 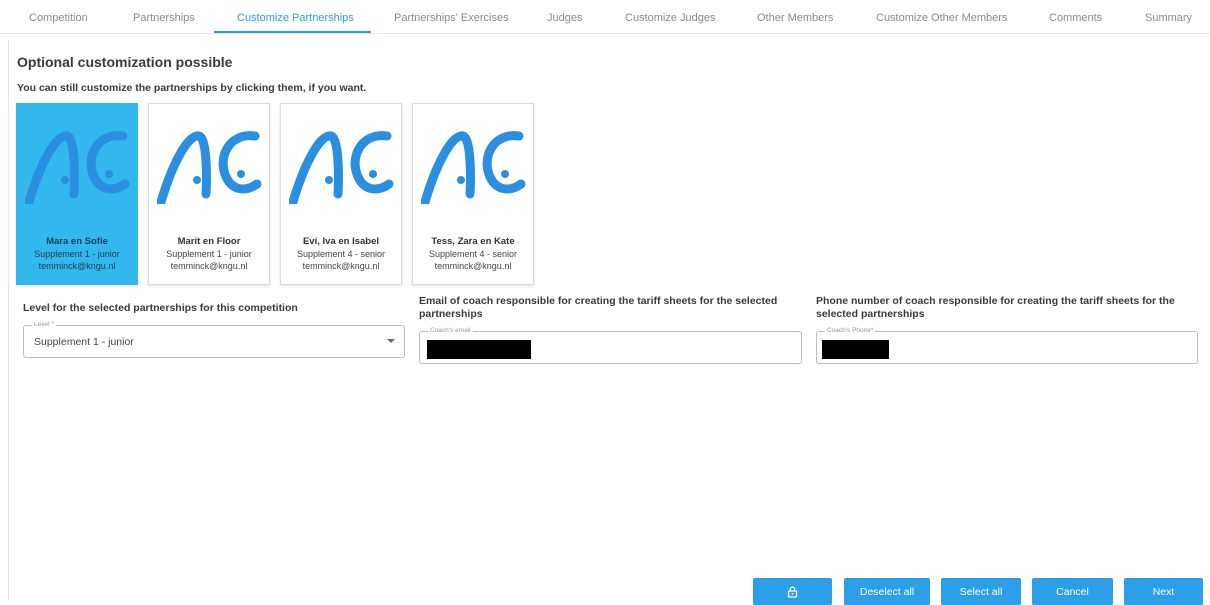 I want to click on coach-phone-field: Coach's Phone*, so click(x=1007, y=345).